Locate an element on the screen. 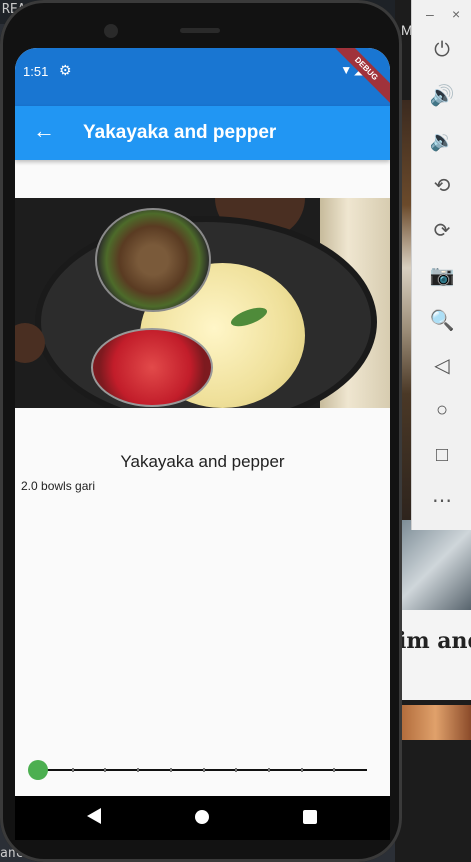  android-nav-bar is located at coordinates (202, 818).